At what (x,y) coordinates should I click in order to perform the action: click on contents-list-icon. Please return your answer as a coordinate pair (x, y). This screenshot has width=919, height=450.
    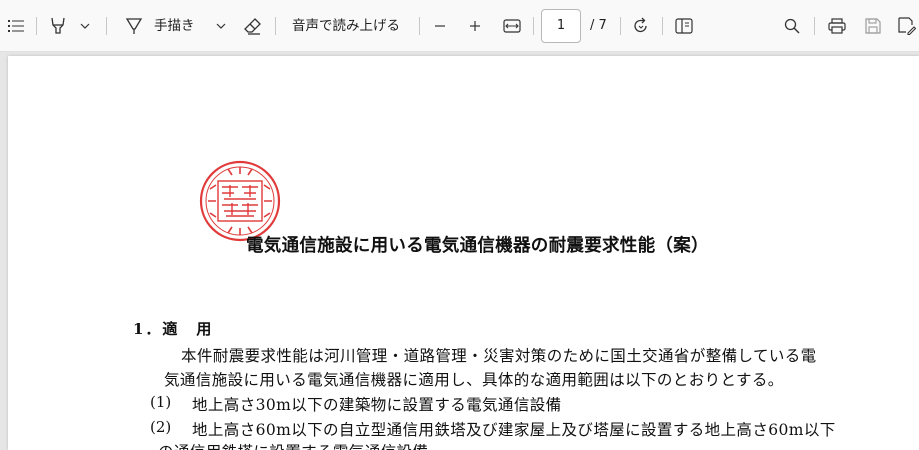
    Looking at the image, I should click on (16, 26).